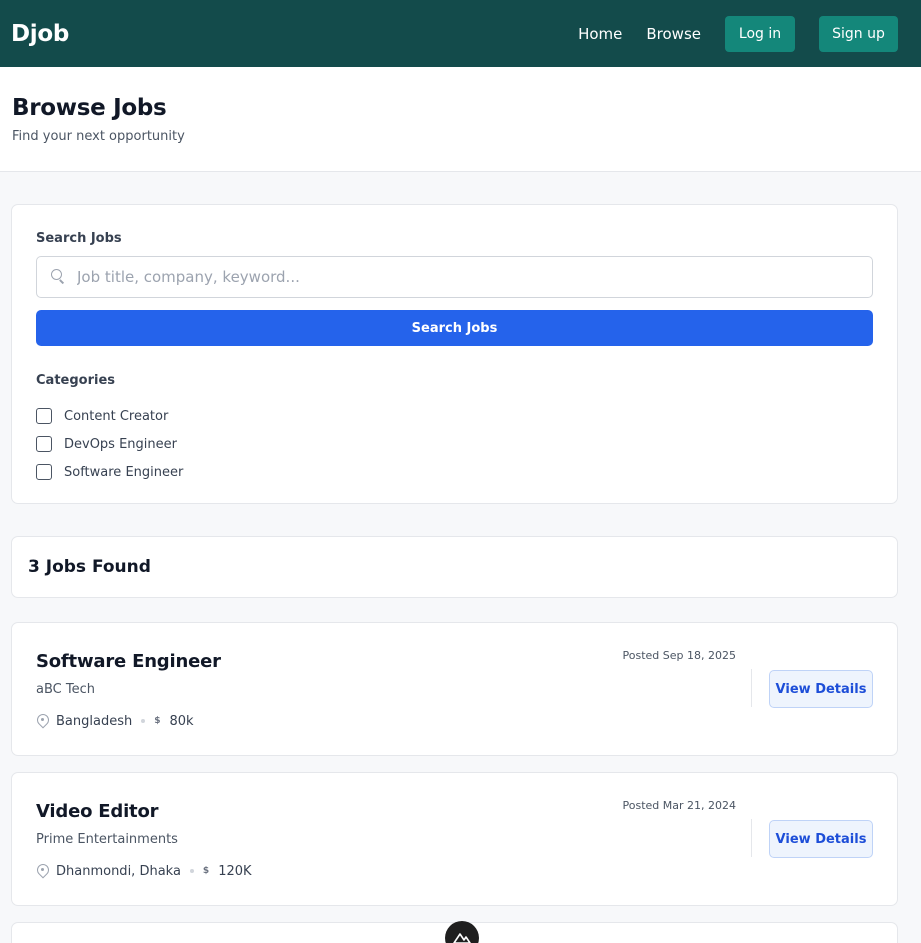 This screenshot has height=943, width=921. Describe the element at coordinates (116, 416) in the screenshot. I see `category-label: Content Creator` at that location.